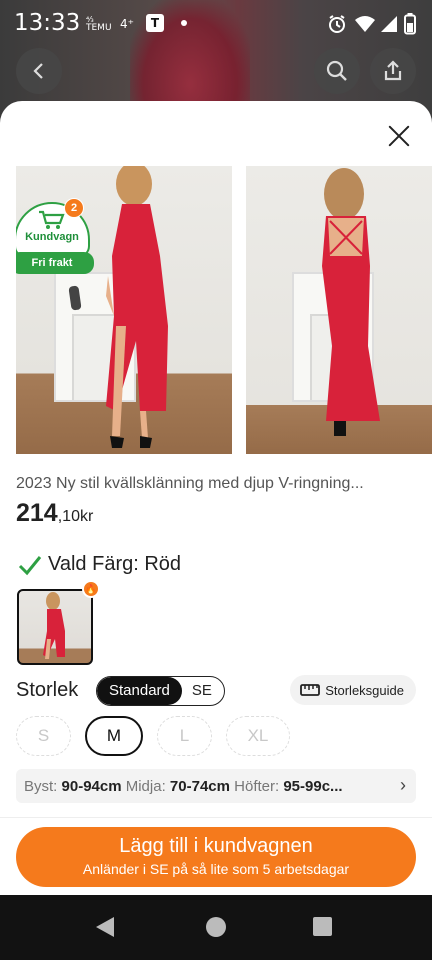 The image size is (432, 960). I want to click on chevron-right-icon: ›, so click(403, 785).